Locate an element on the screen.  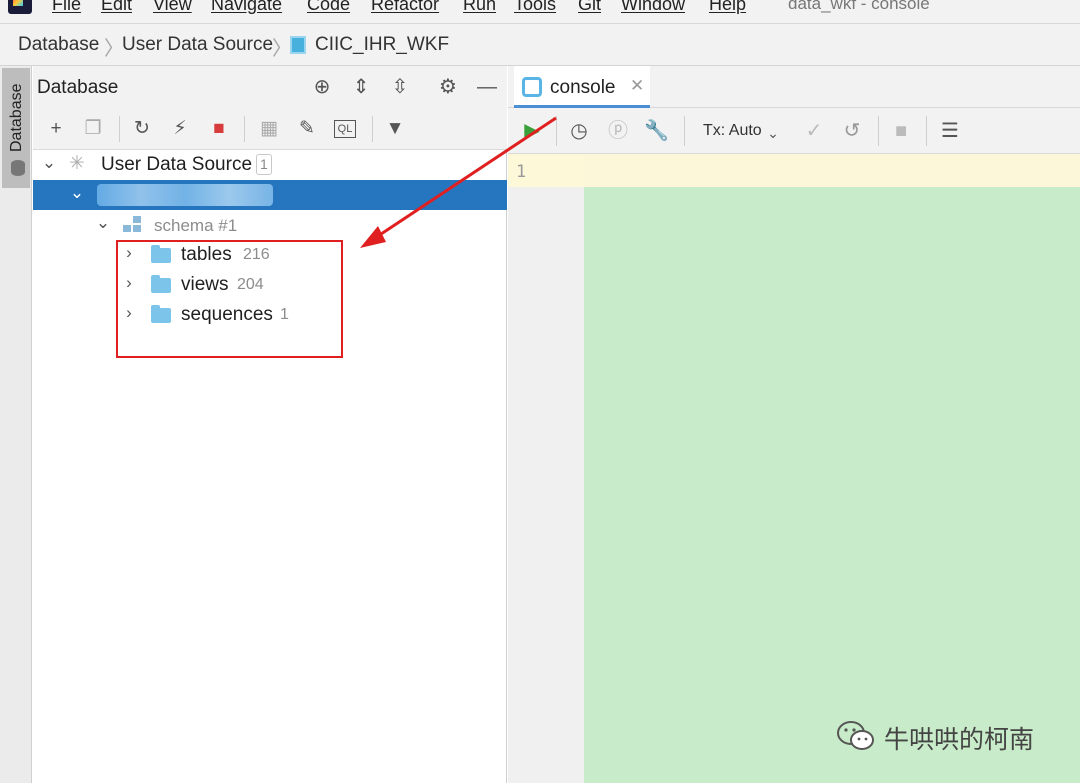
menu-run: Run is located at coordinates (479, 7).